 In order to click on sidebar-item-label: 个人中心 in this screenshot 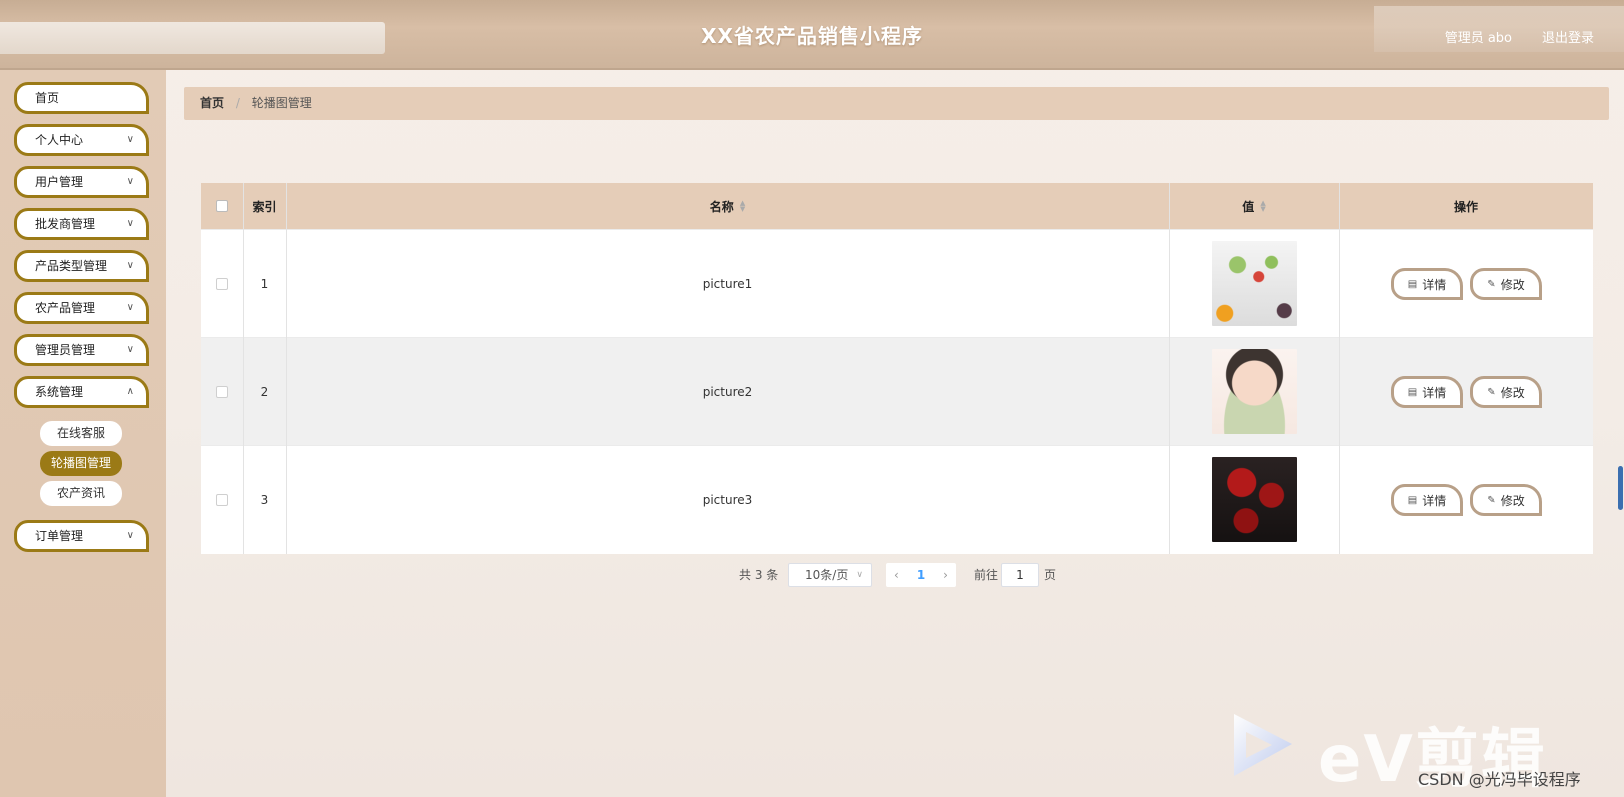, I will do `click(59, 140)`.